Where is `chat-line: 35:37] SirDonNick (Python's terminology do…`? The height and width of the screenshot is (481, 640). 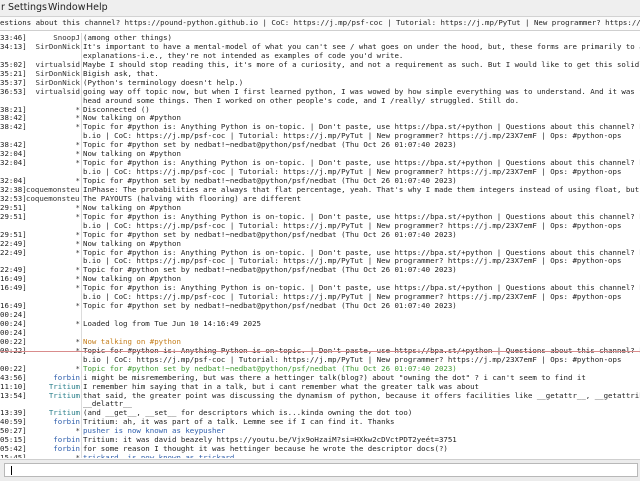
chat-line: 35:37] SirDonNick (Python's terminology do… is located at coordinates (320, 82).